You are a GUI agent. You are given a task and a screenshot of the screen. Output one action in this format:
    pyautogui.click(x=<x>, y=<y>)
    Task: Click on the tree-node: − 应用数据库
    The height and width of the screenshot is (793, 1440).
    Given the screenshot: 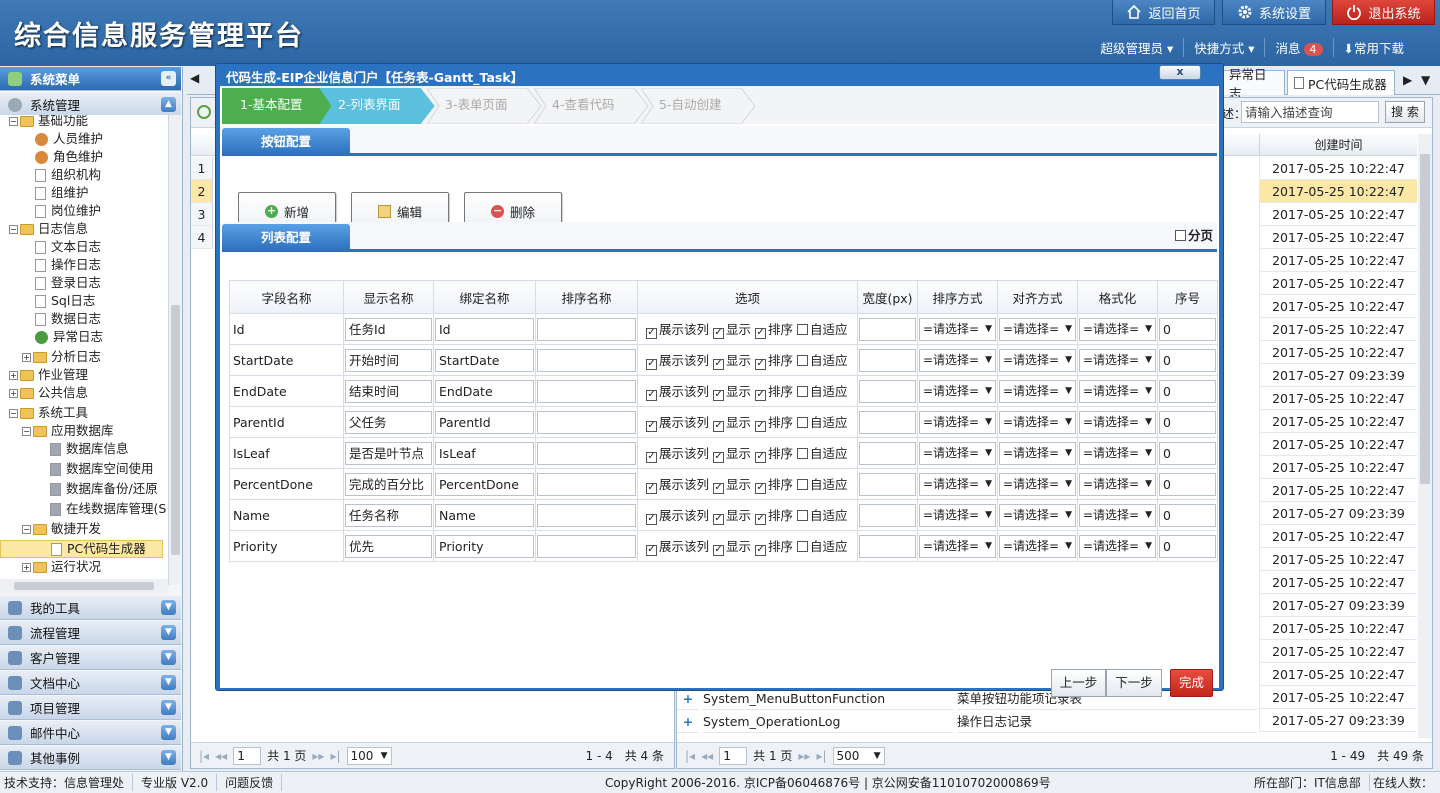 What is the action you would take?
    pyautogui.click(x=68, y=431)
    